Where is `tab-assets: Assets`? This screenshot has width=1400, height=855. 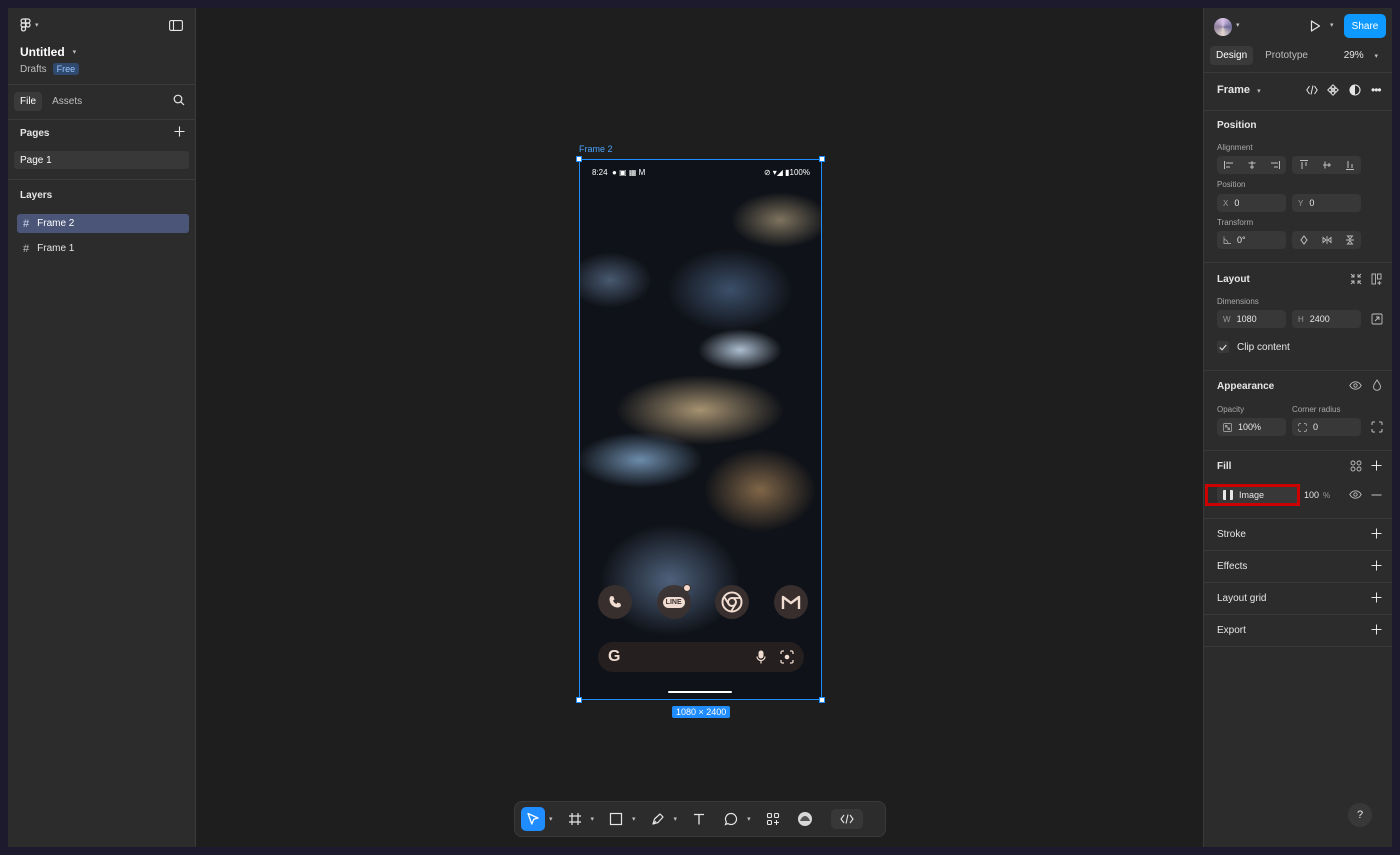
tab-assets: Assets is located at coordinates (67, 101).